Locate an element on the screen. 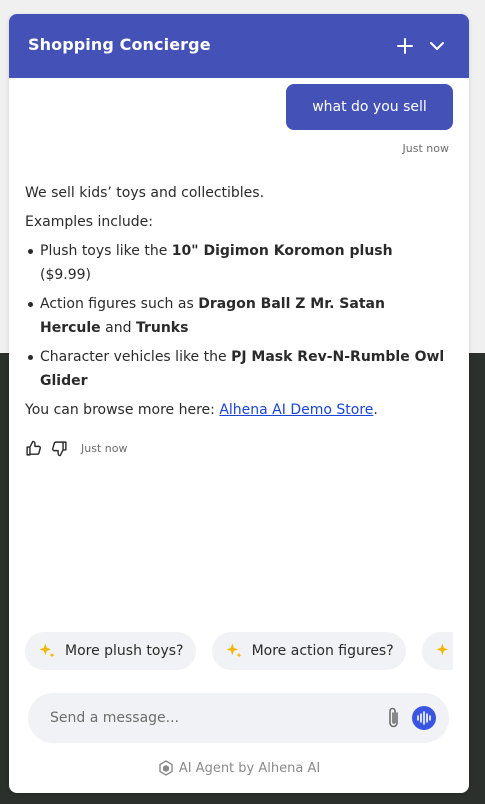 The height and width of the screenshot is (804, 485). alhena-logo-icon is located at coordinates (166, 768).